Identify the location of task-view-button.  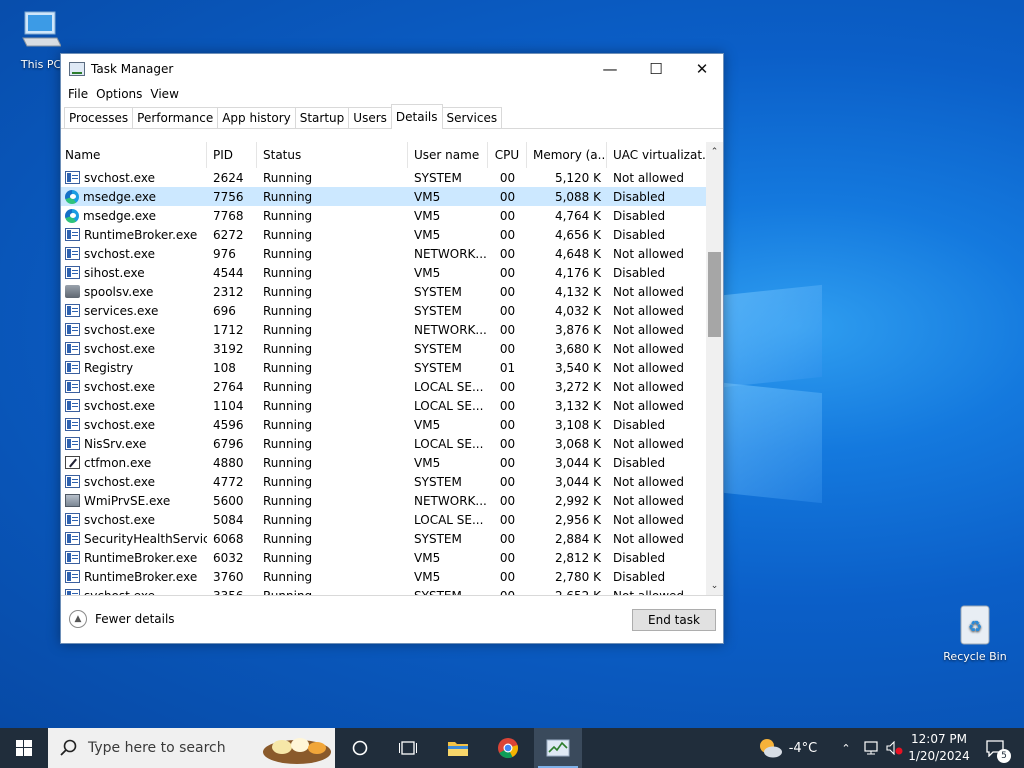
(408, 748).